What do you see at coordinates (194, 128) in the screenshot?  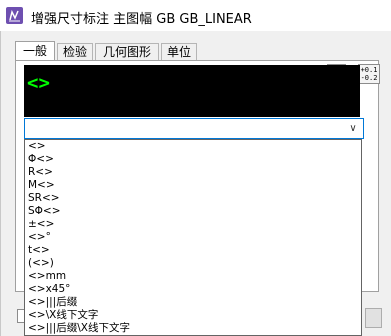 I see `dimension-format-combo: ∨` at bounding box center [194, 128].